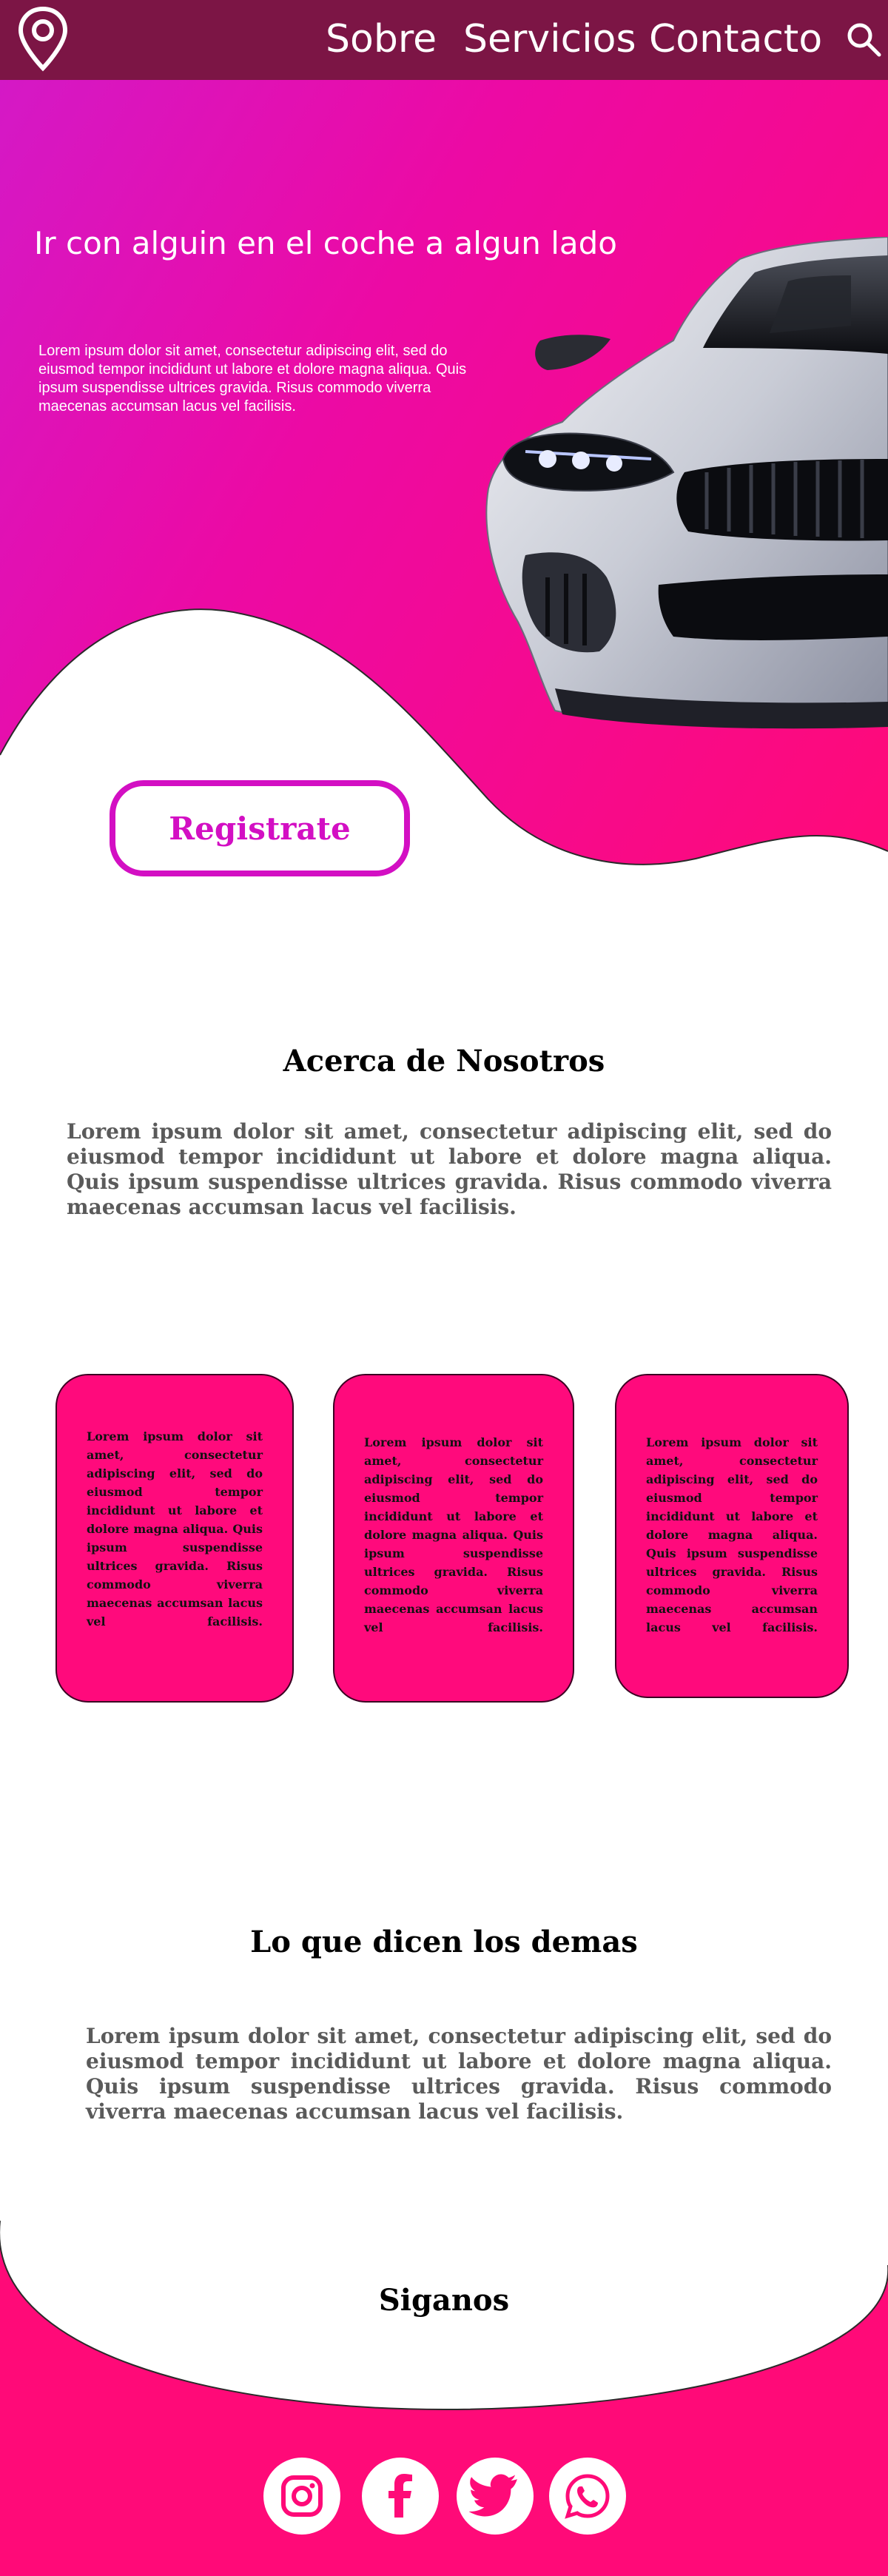 Image resolution: width=888 pixels, height=2576 pixels. I want to click on nav-link-servicios: Servicios, so click(549, 39).